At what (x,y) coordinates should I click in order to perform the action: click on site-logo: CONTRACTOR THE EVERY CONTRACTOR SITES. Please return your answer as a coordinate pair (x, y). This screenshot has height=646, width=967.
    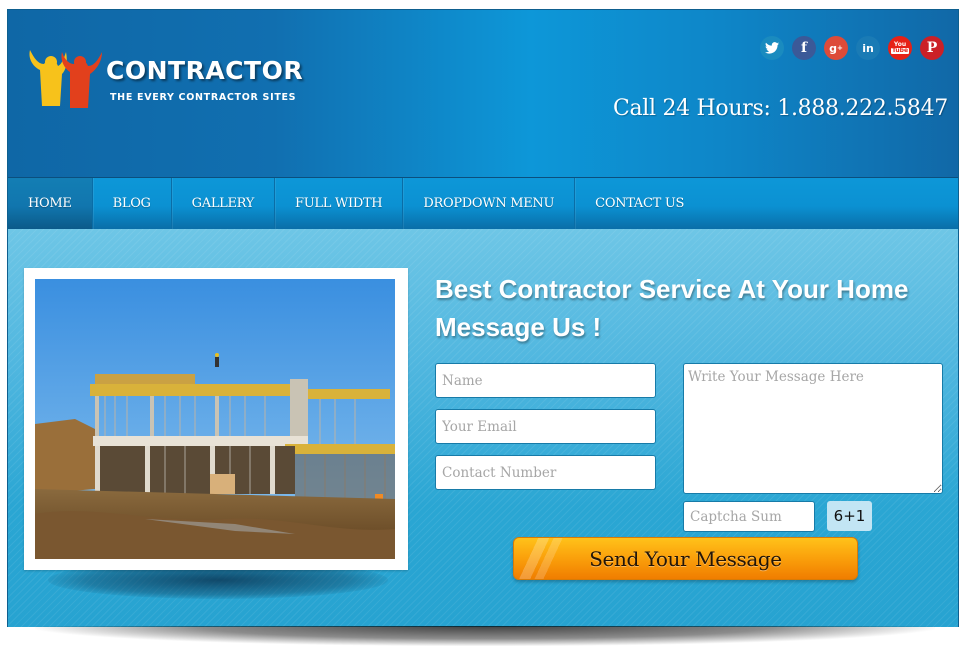
    Looking at the image, I should click on (171, 79).